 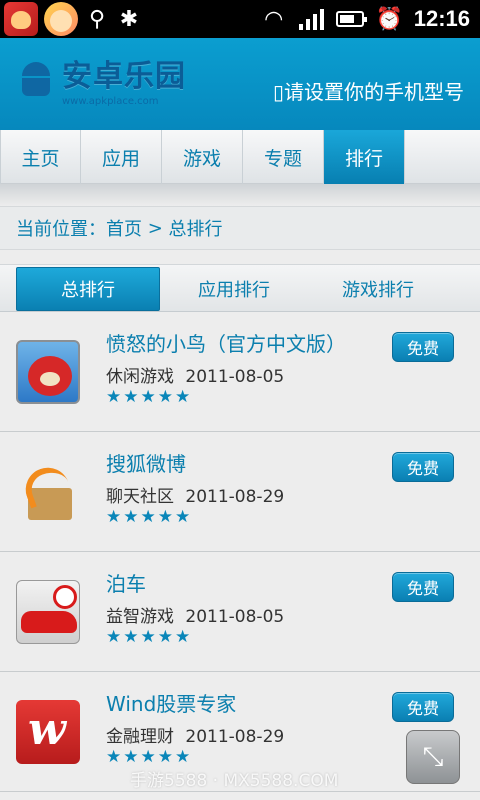 I want to click on logo-url: www.apkplace.com, so click(x=110, y=101).